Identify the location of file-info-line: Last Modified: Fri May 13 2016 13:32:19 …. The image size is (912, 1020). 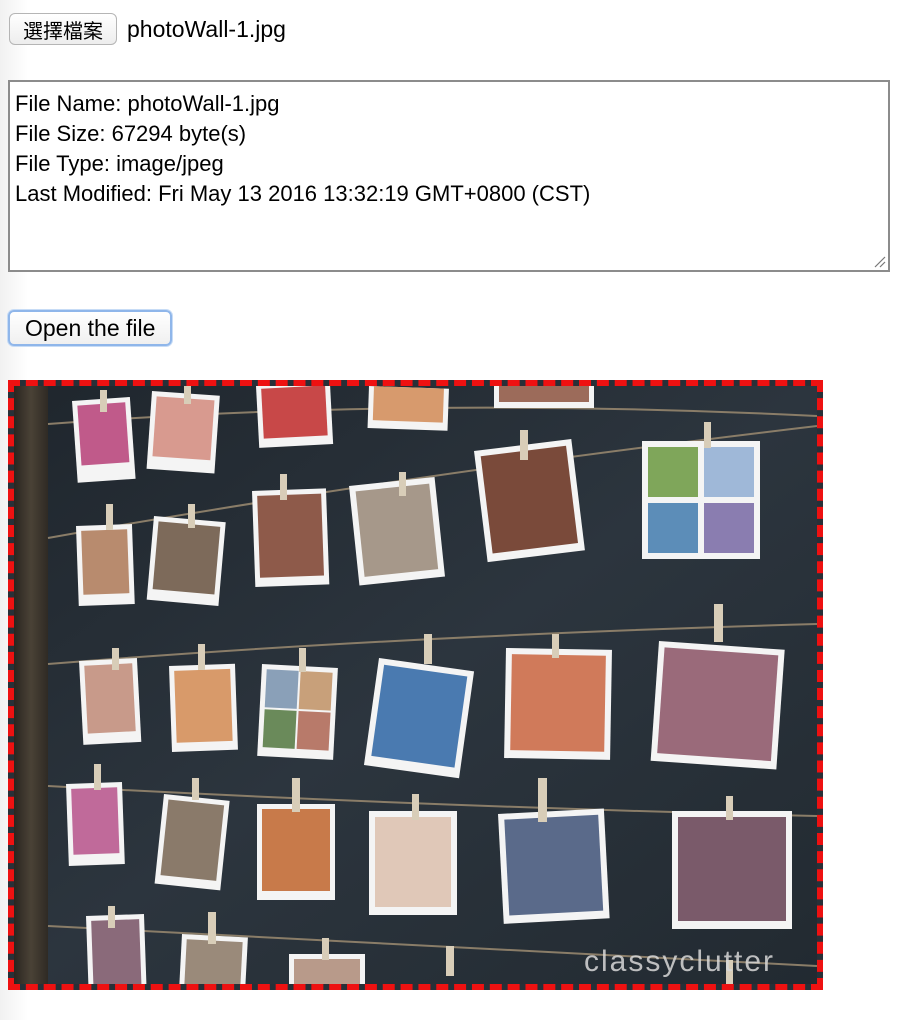
(303, 193).